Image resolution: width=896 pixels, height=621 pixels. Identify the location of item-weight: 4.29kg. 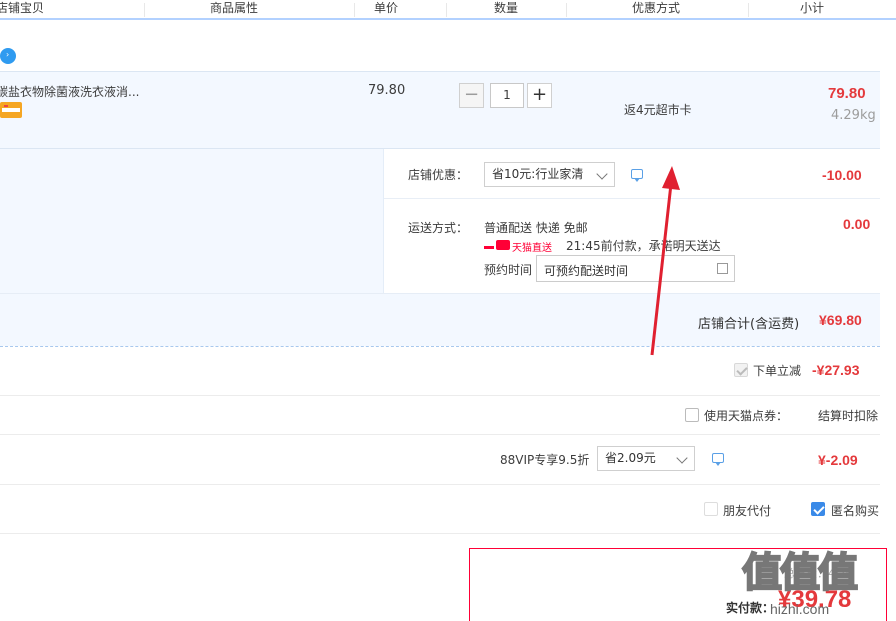
(853, 115).